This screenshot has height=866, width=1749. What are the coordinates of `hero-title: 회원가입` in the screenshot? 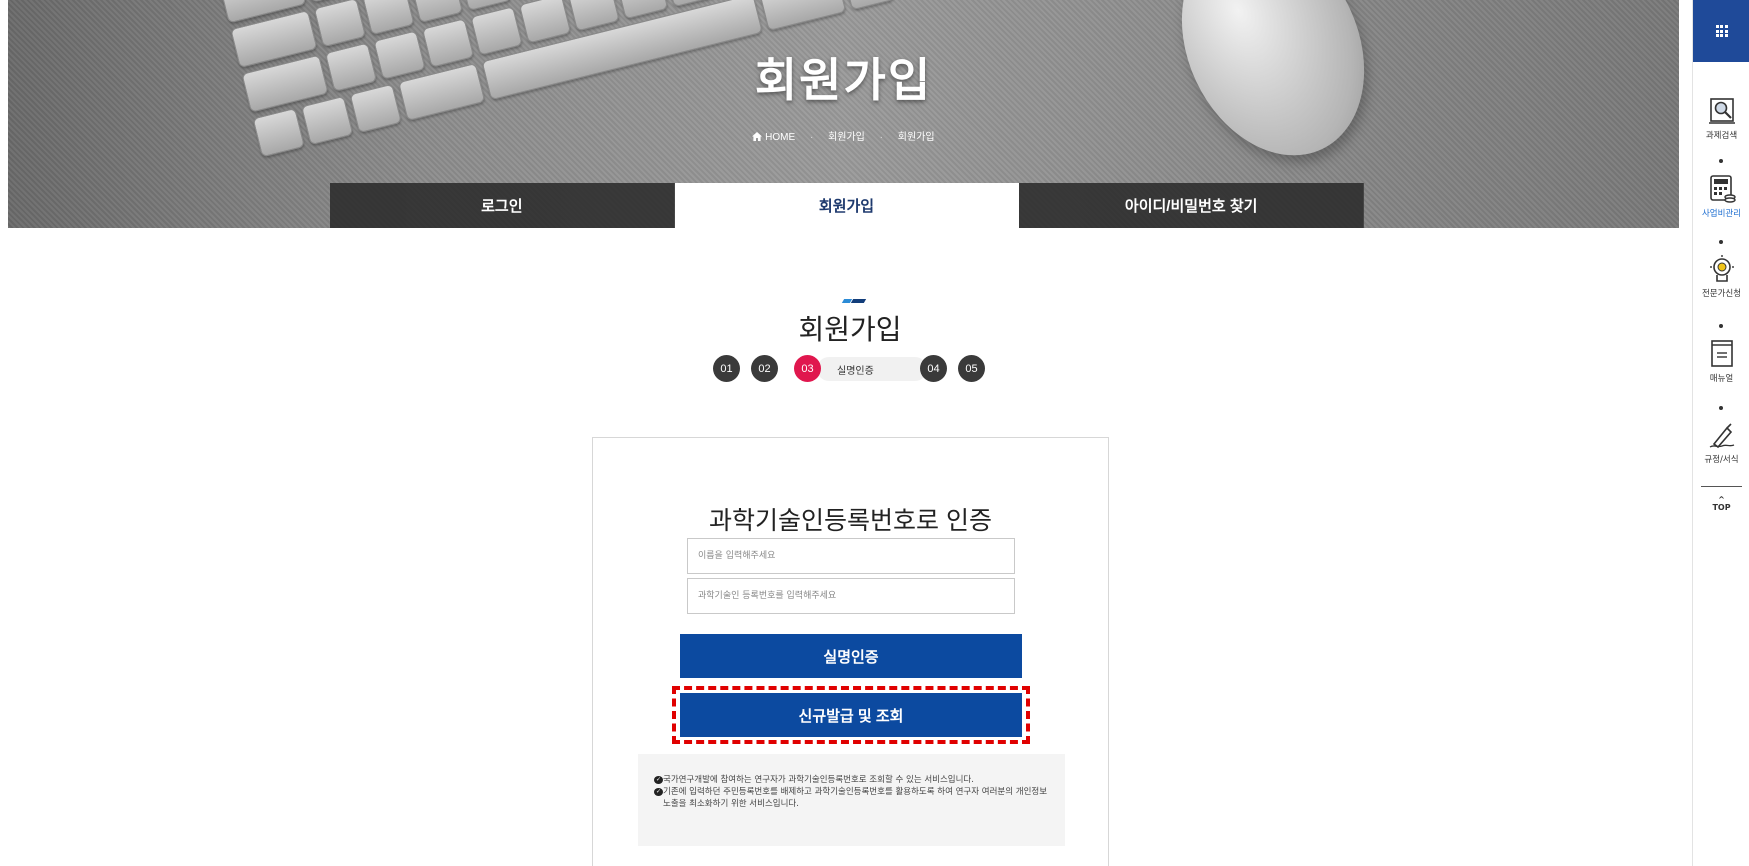 It's located at (843, 80).